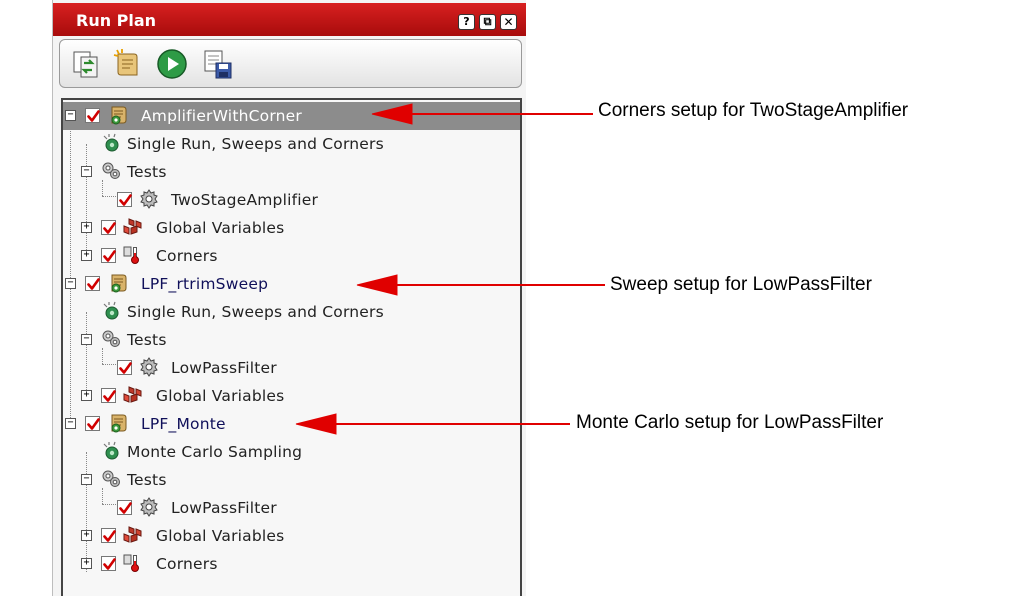 The height and width of the screenshot is (596, 1015). What do you see at coordinates (753, 110) in the screenshot?
I see `annotation-corners: Corners setup for TwoStageAmplifier` at bounding box center [753, 110].